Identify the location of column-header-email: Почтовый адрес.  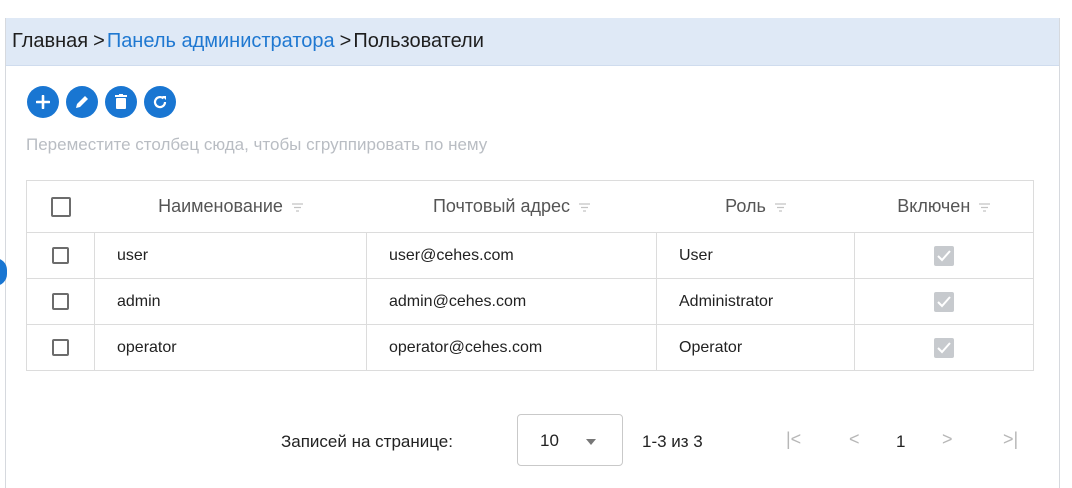
(511, 206).